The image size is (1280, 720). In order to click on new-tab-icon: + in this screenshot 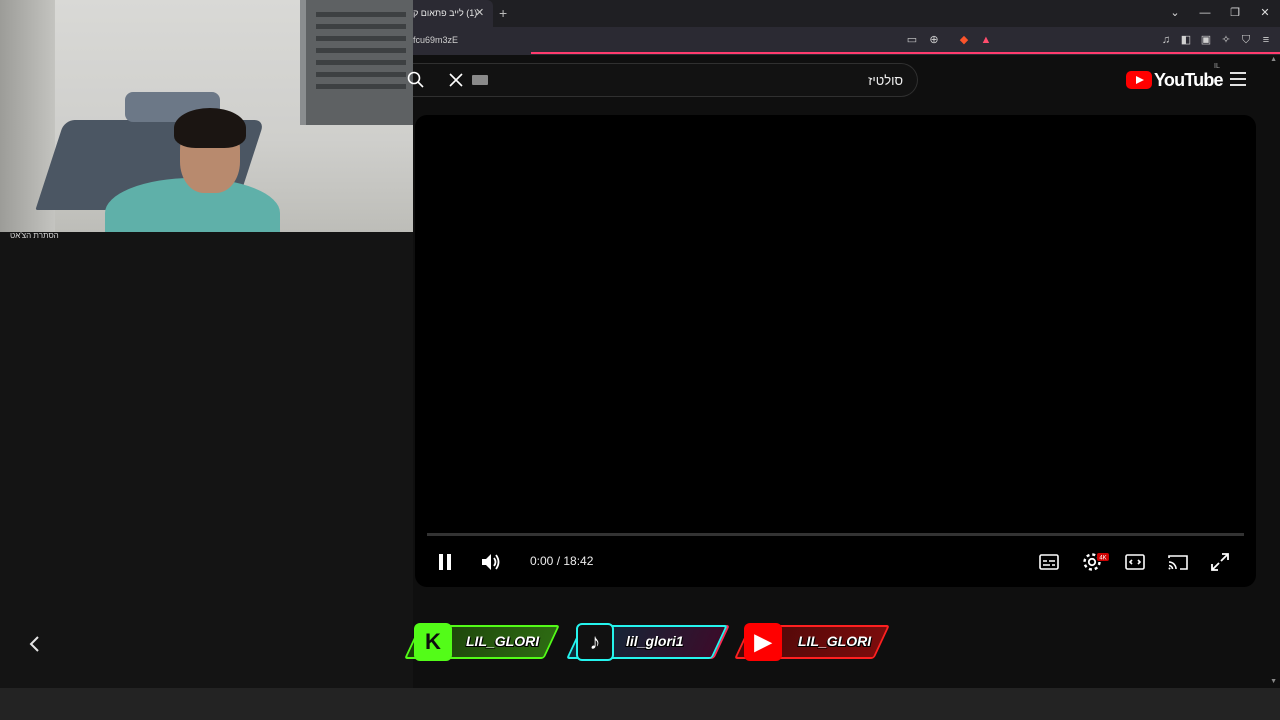, I will do `click(503, 13)`.